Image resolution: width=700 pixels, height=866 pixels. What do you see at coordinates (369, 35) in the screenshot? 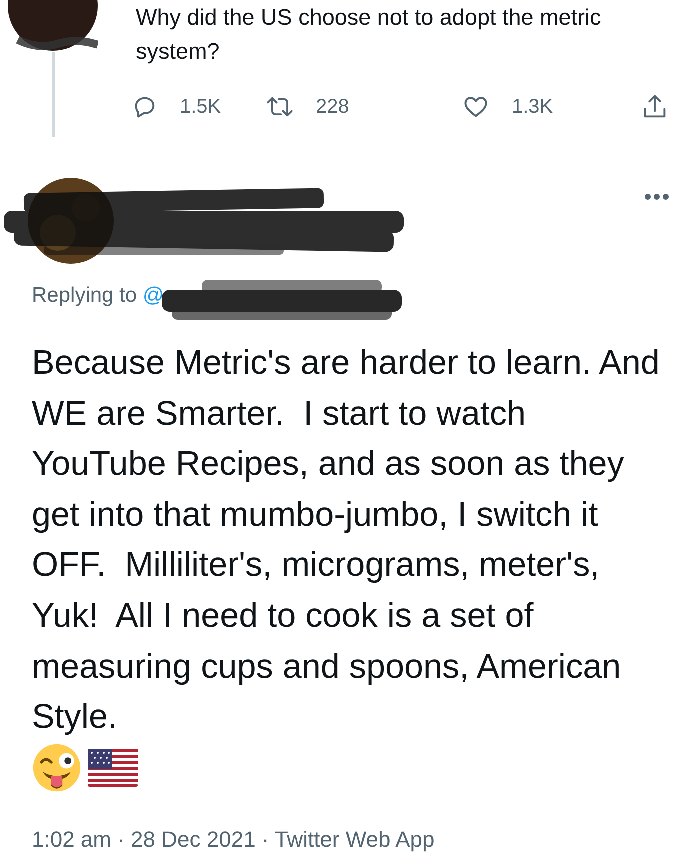
I see `tweet-text: Why did the US choose not to adopt the metric system?` at bounding box center [369, 35].